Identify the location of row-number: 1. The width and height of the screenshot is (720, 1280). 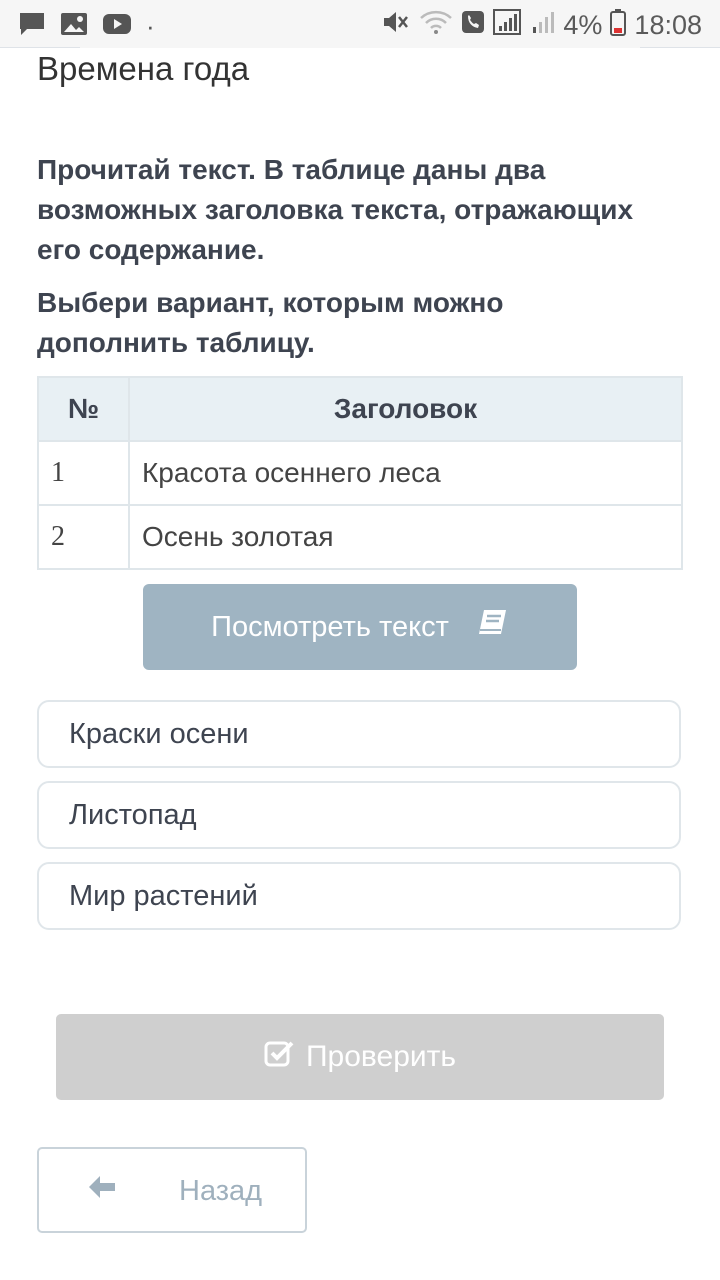
(83, 473).